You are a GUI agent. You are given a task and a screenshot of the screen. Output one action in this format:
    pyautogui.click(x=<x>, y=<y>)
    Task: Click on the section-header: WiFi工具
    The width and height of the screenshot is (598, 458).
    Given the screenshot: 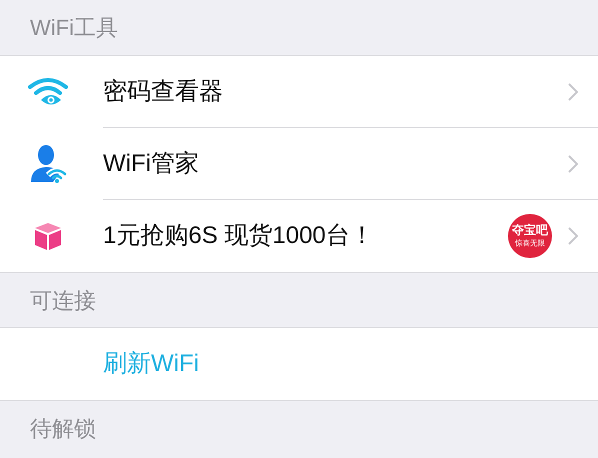 What is the action you would take?
    pyautogui.click(x=74, y=28)
    